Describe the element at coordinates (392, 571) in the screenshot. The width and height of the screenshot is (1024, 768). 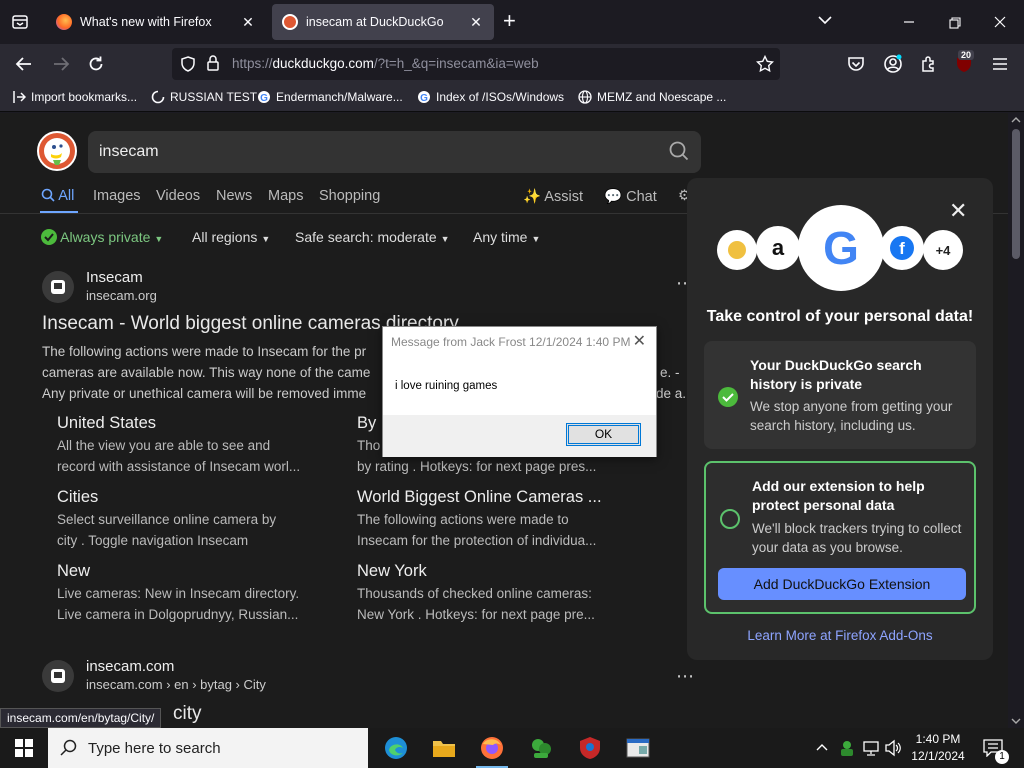
I see `sitelink-title: New York` at that location.